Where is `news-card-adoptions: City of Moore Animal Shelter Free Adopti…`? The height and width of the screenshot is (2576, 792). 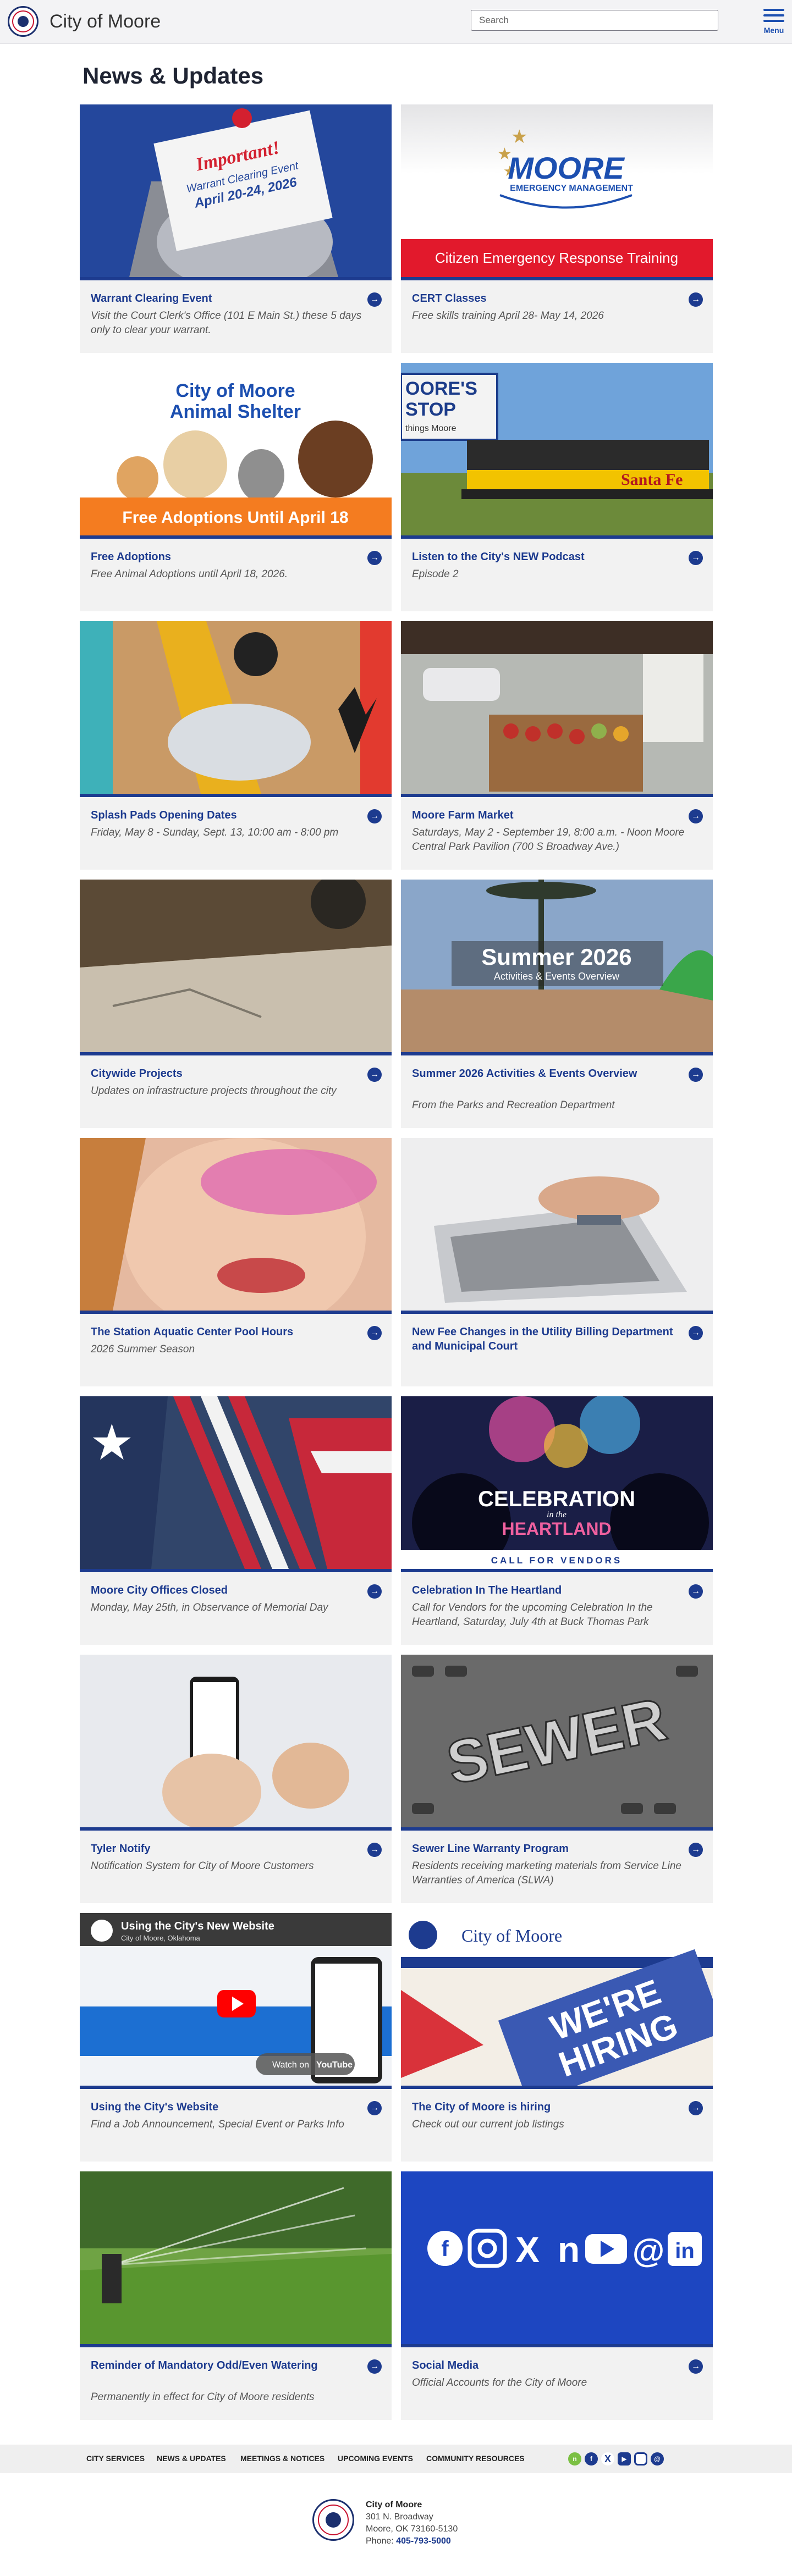
news-card-adoptions: City of Moore Animal Shelter Free Adopti… is located at coordinates (236, 487).